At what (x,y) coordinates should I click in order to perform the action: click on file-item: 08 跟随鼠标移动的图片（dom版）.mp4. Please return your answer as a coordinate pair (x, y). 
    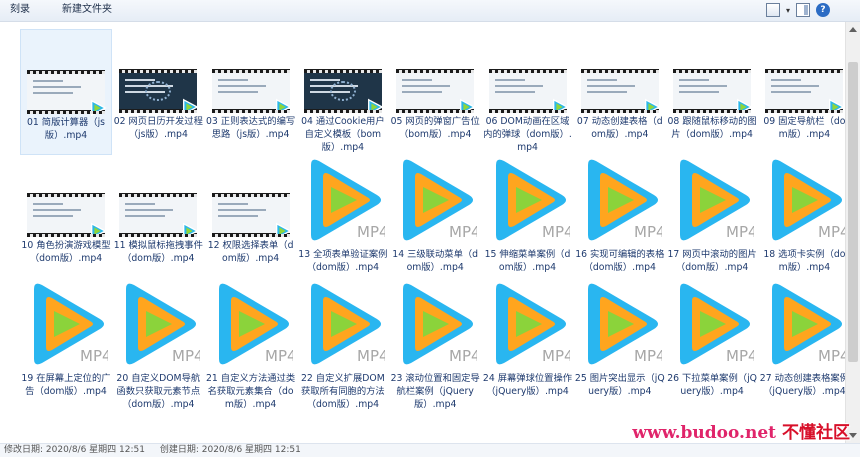
    Looking at the image, I should click on (712, 92).